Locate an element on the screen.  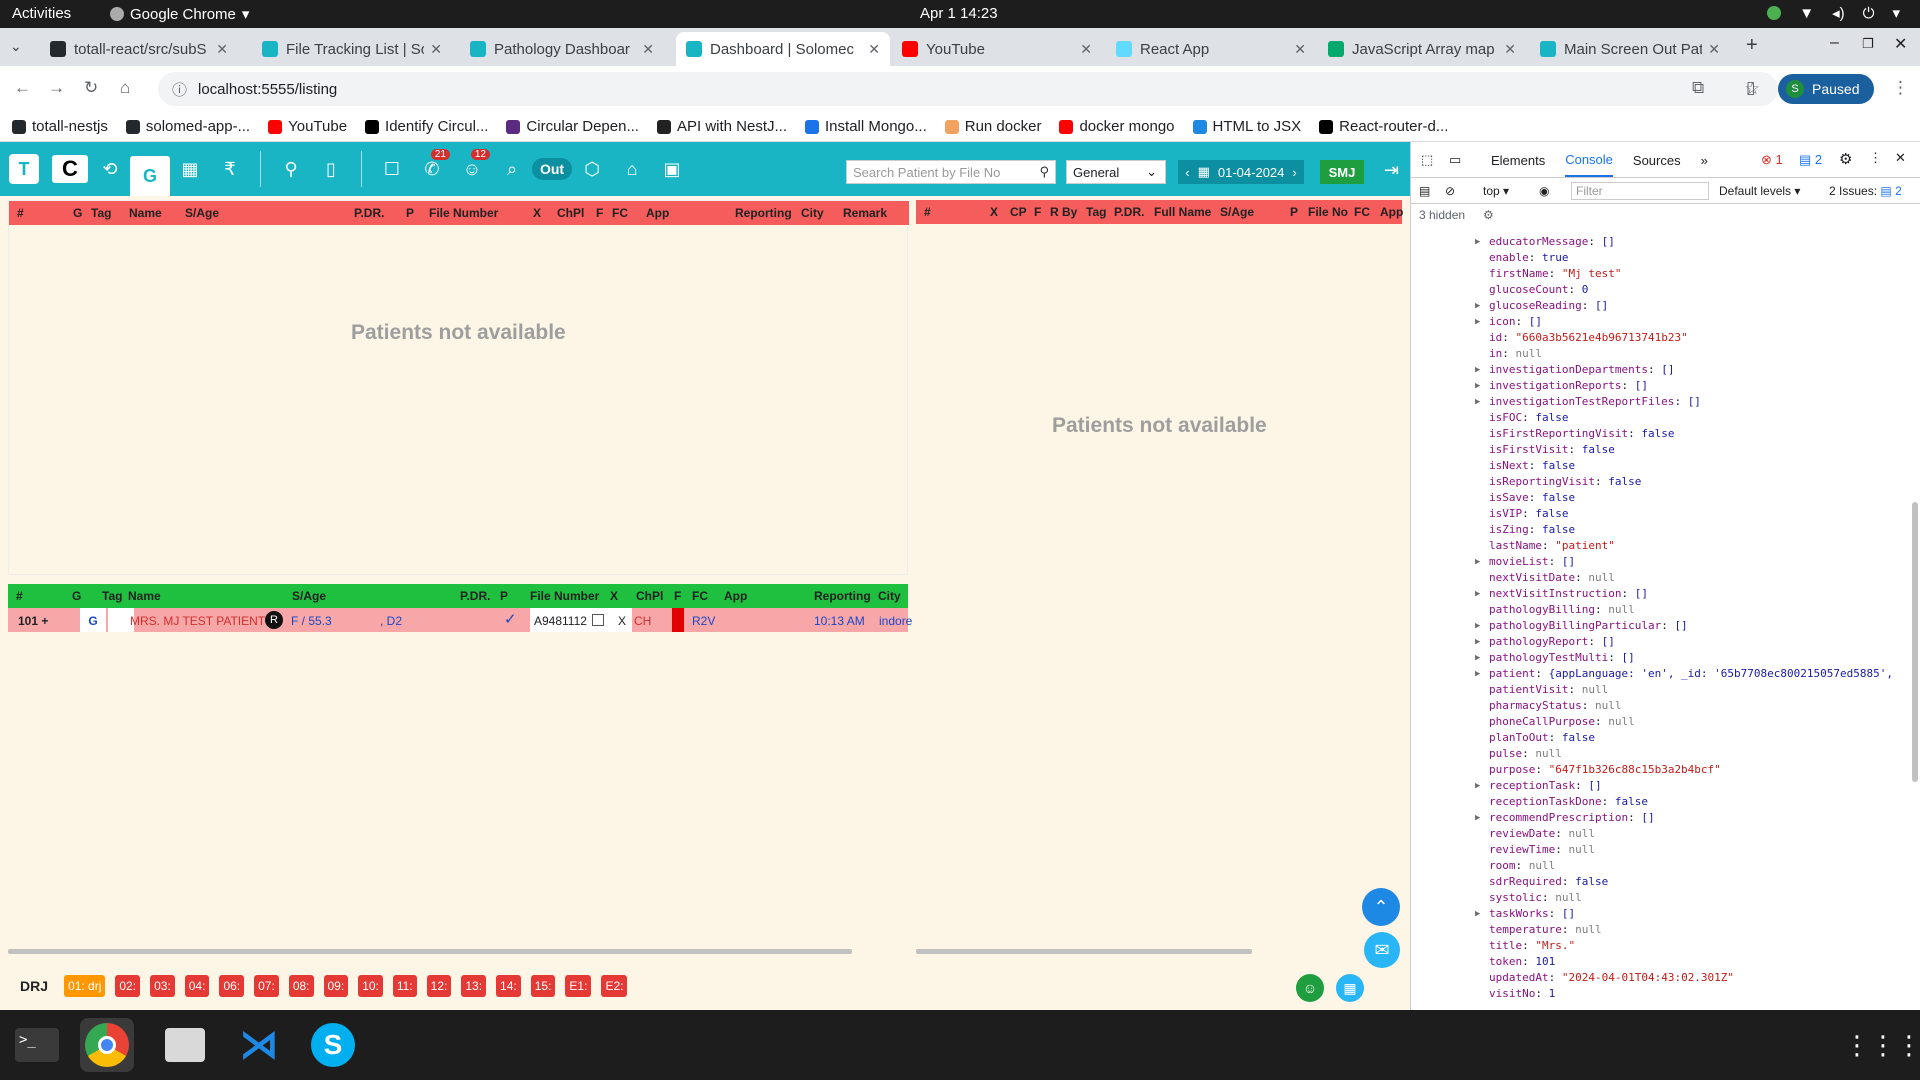
tab: Main Screen Out Pat ✕ is located at coordinates (1630, 49).